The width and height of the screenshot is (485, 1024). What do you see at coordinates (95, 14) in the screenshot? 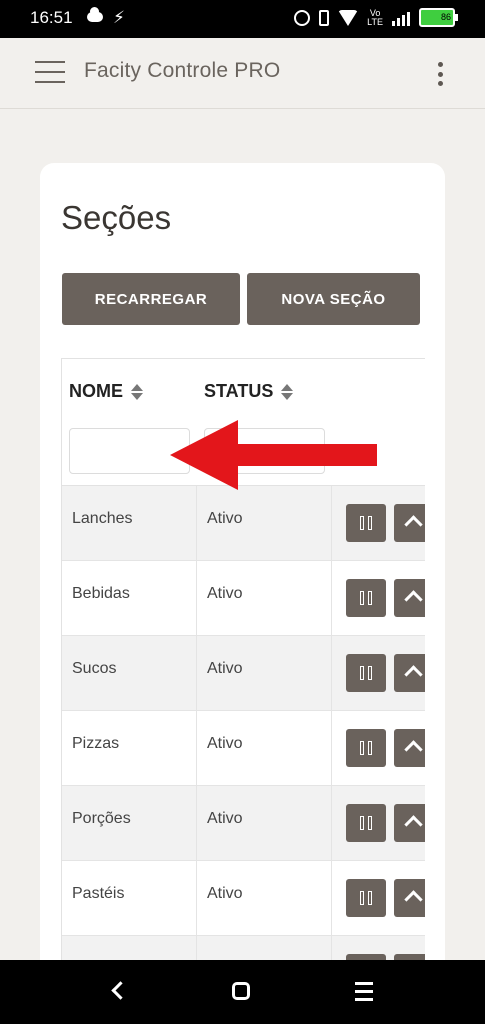
I see `cloud-icon` at bounding box center [95, 14].